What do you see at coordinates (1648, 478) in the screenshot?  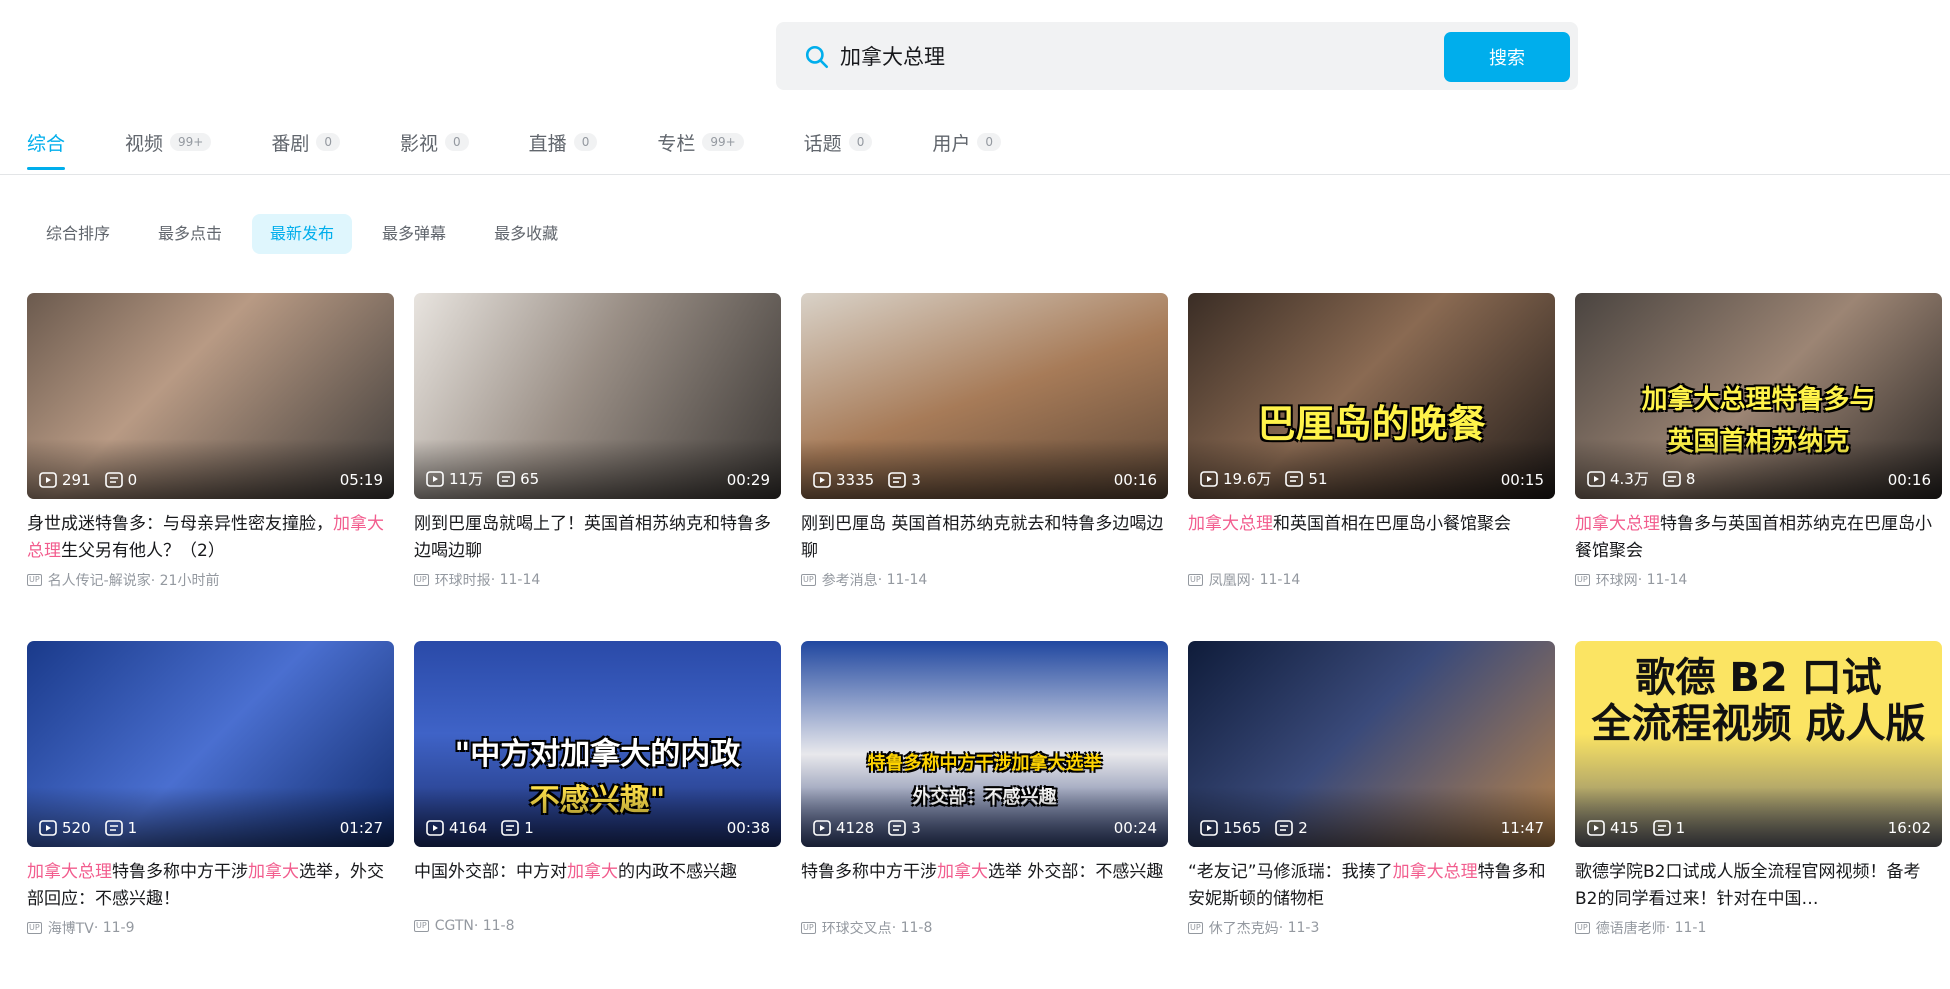 I see `video-stats: 4.3万 8` at bounding box center [1648, 478].